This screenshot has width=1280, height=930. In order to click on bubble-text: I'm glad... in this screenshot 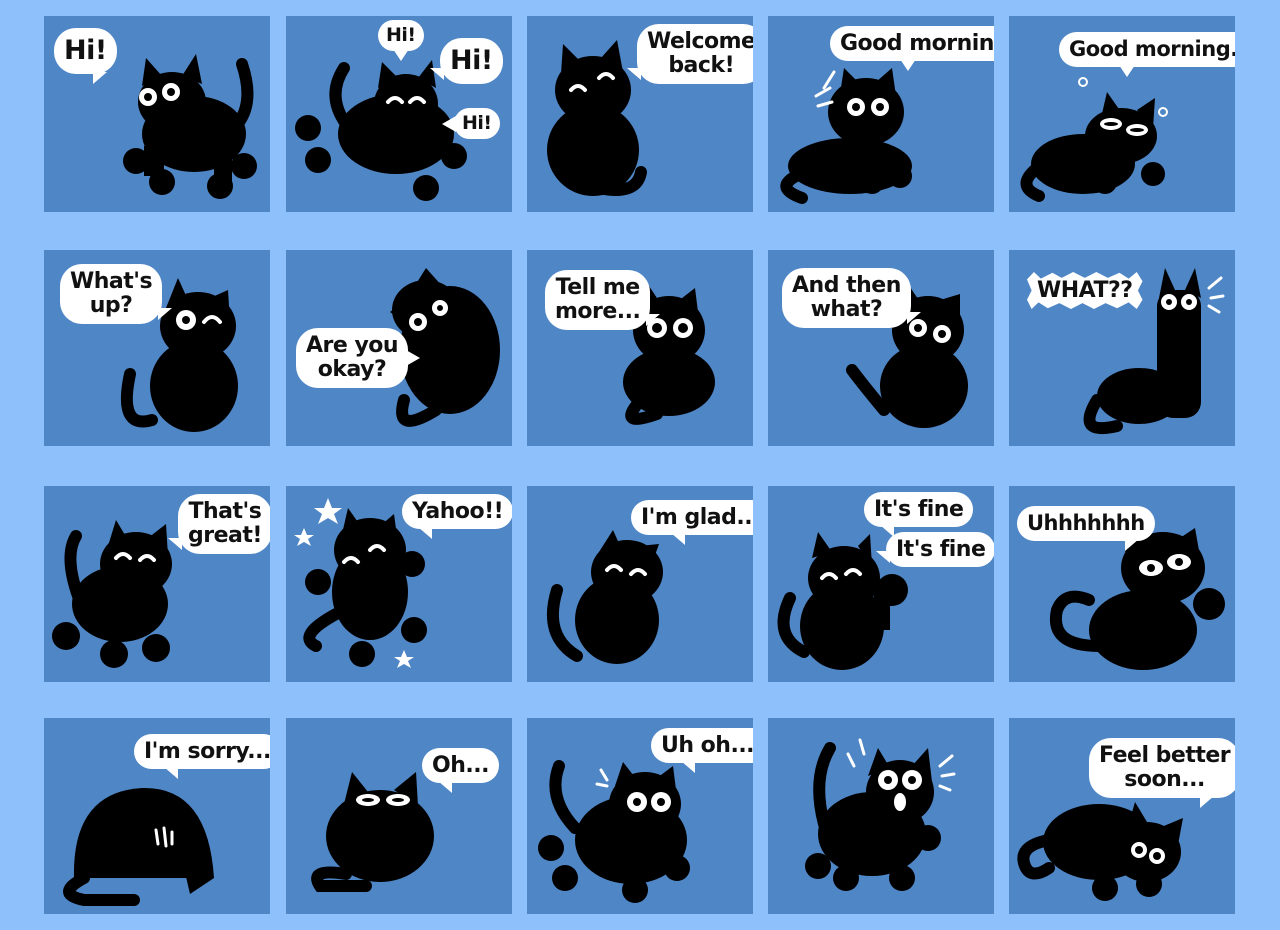, I will do `click(697, 517)`.